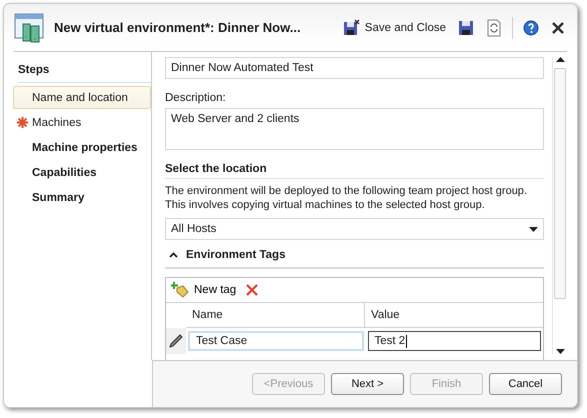 This screenshot has height=418, width=587. Describe the element at coordinates (173, 255) in the screenshot. I see `collapse-icon` at that location.